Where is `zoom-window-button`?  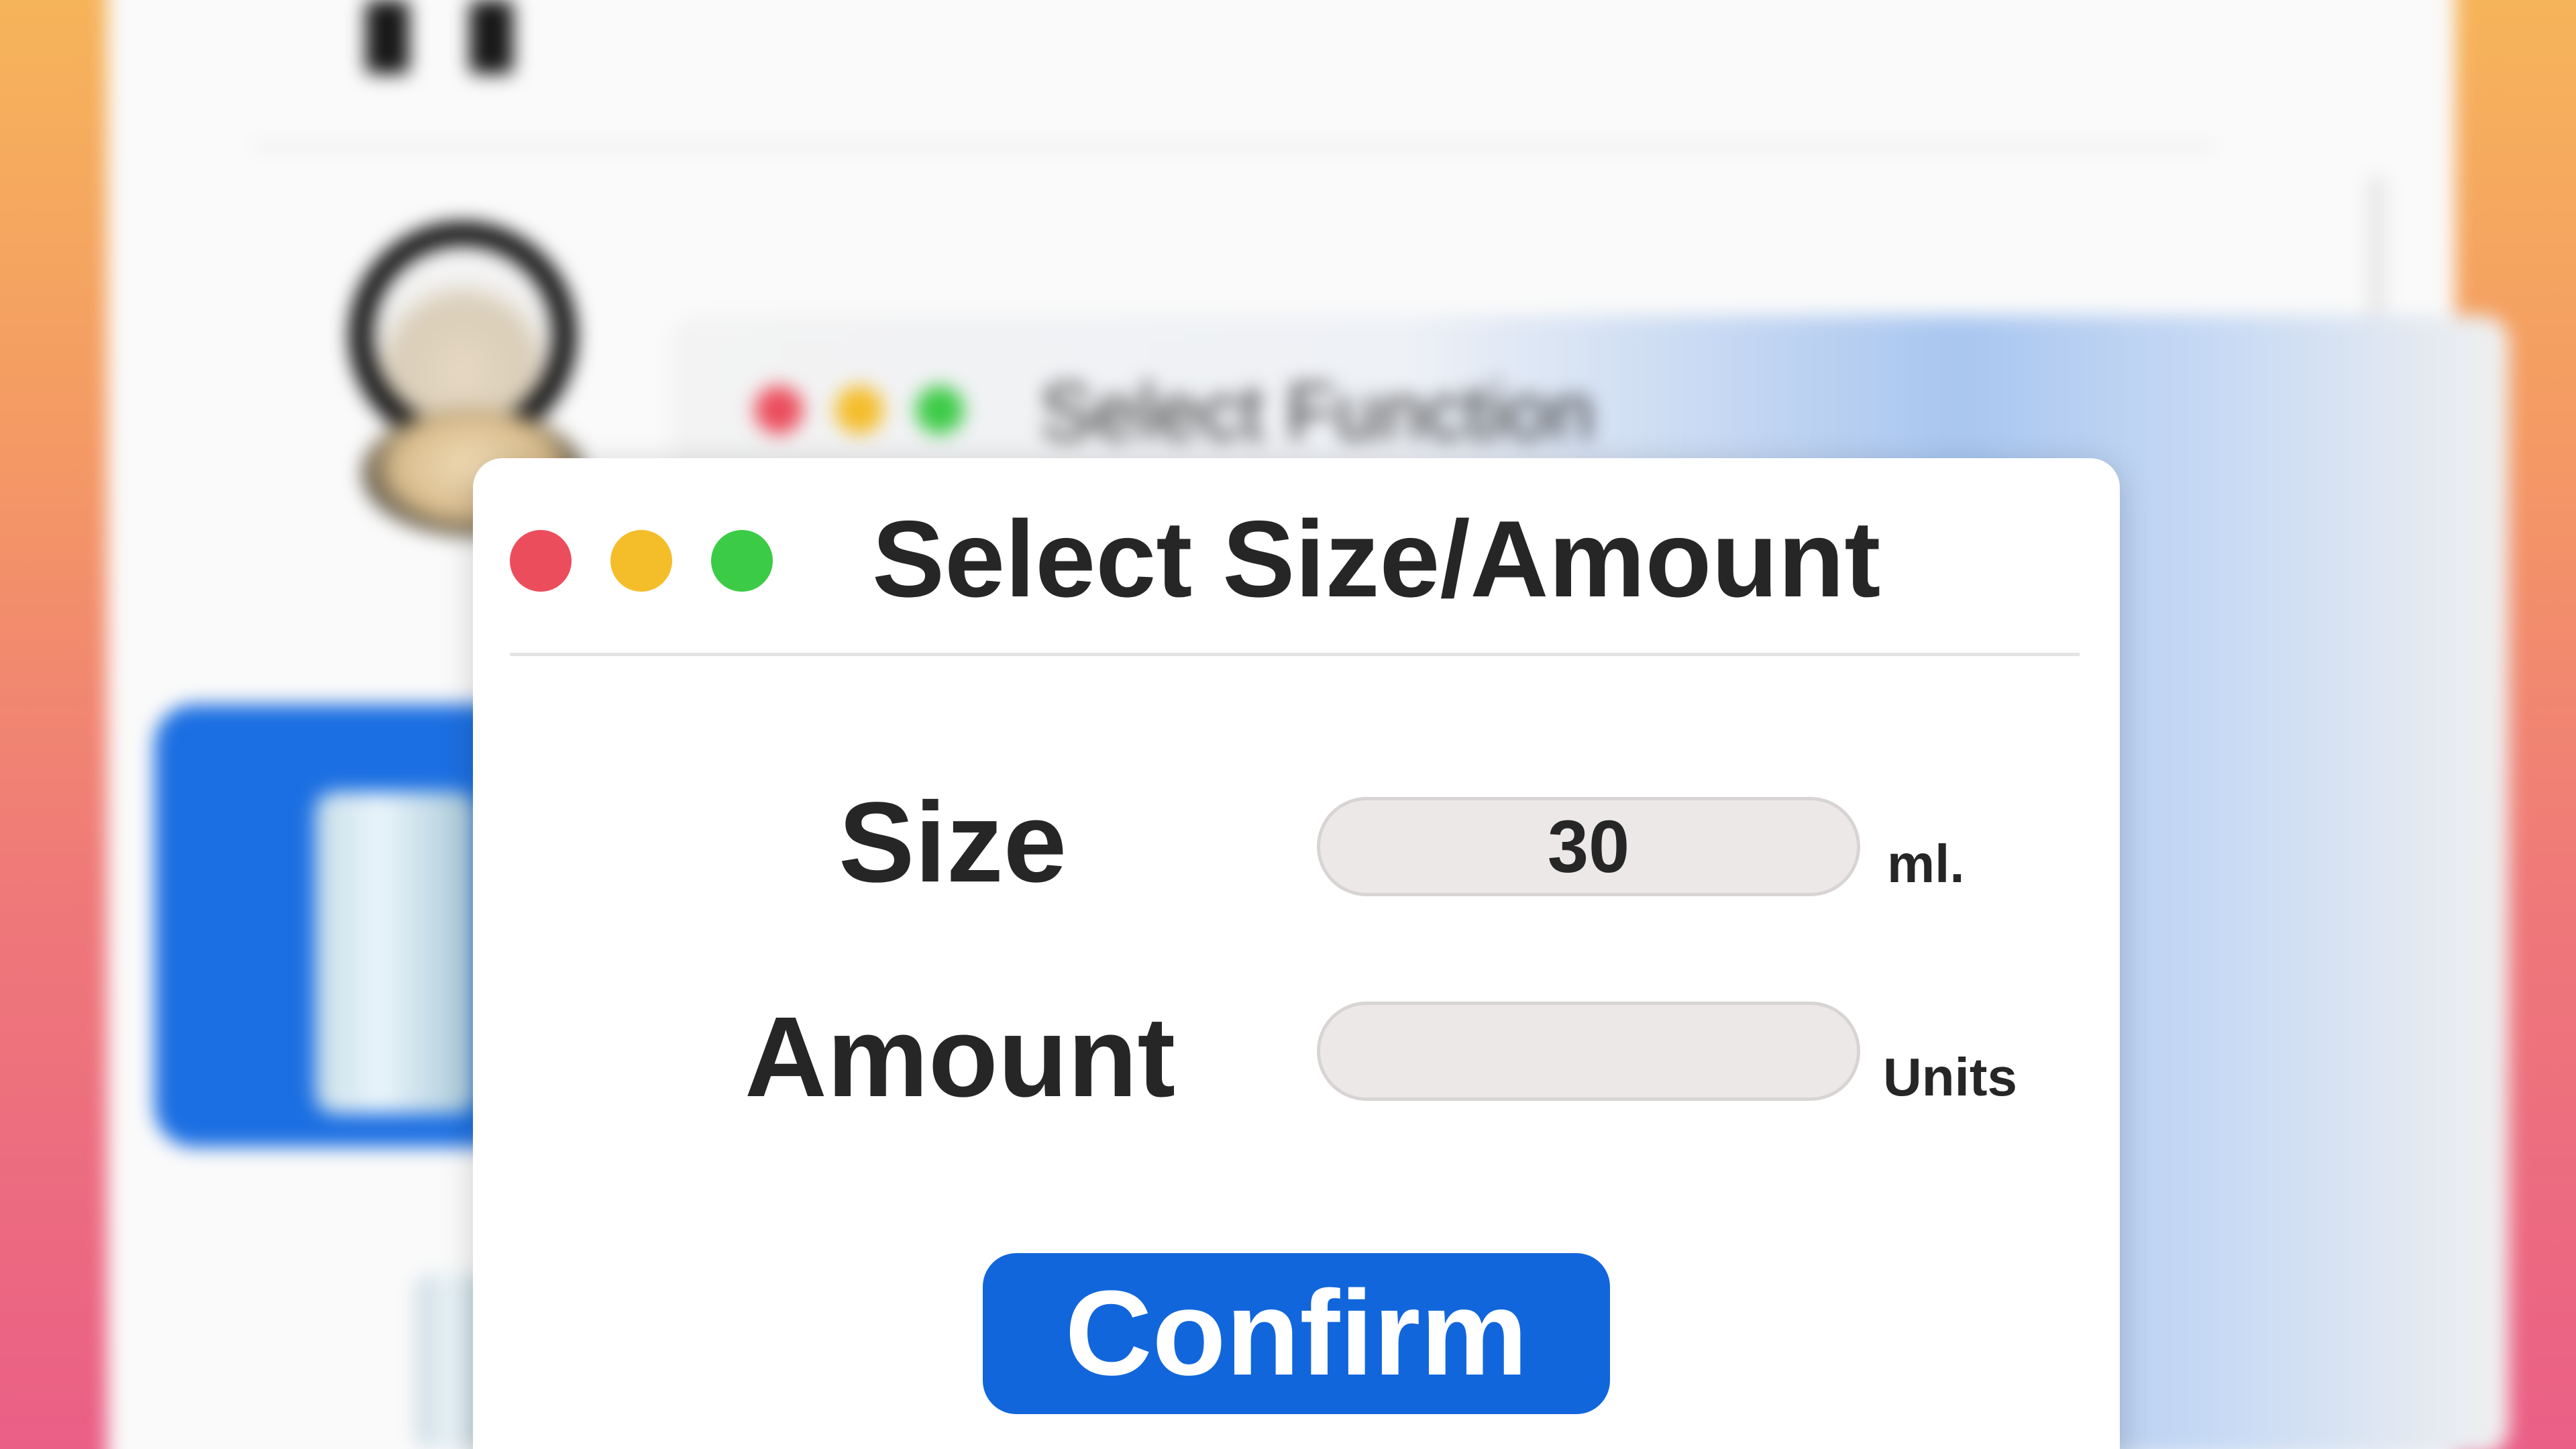
zoom-window-button is located at coordinates (742, 561).